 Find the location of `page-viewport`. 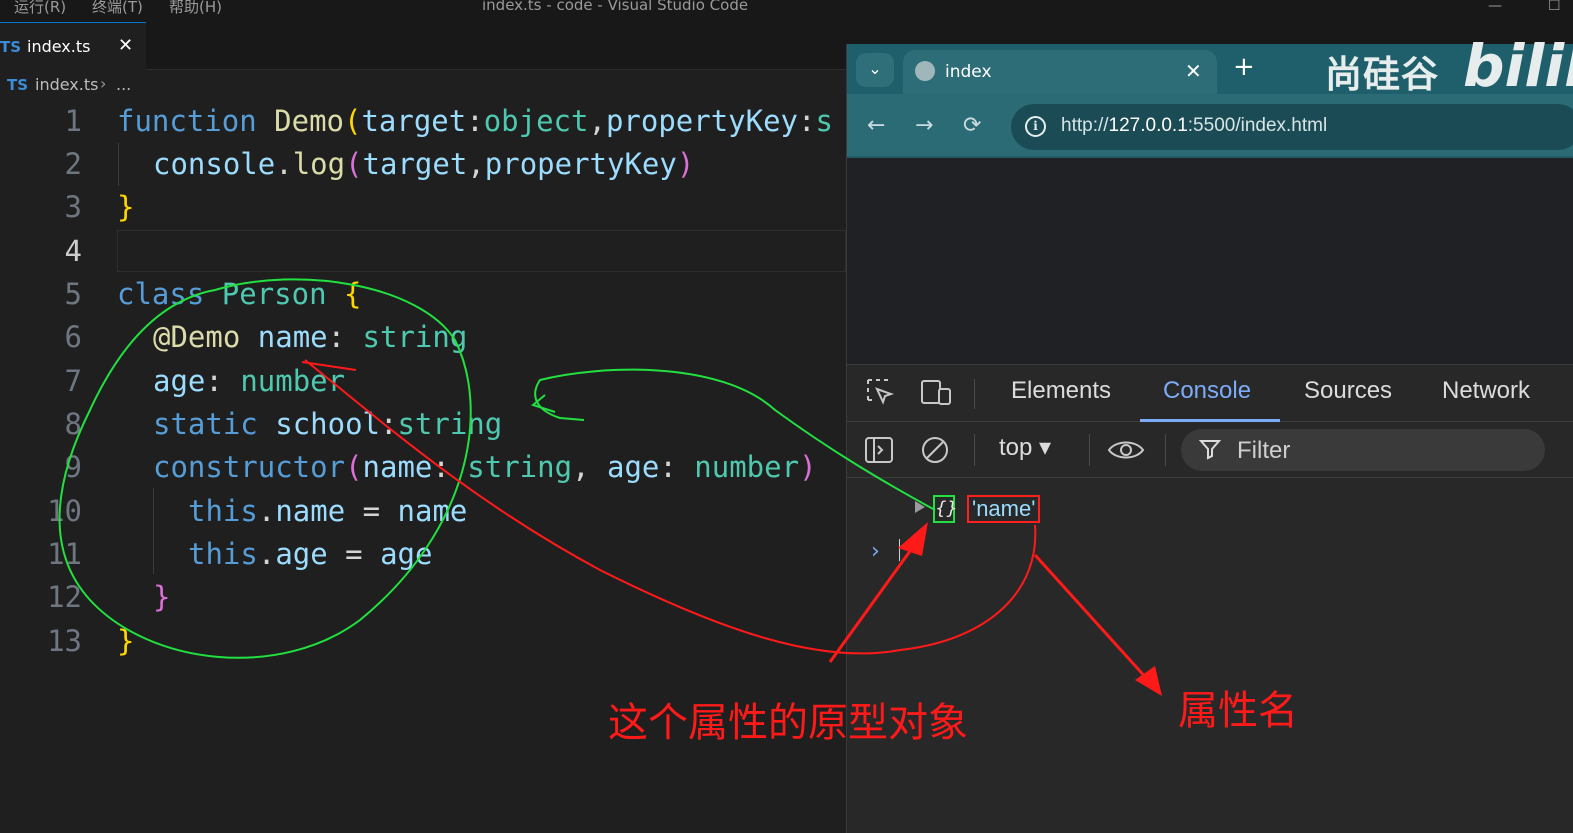

page-viewport is located at coordinates (1210, 262).